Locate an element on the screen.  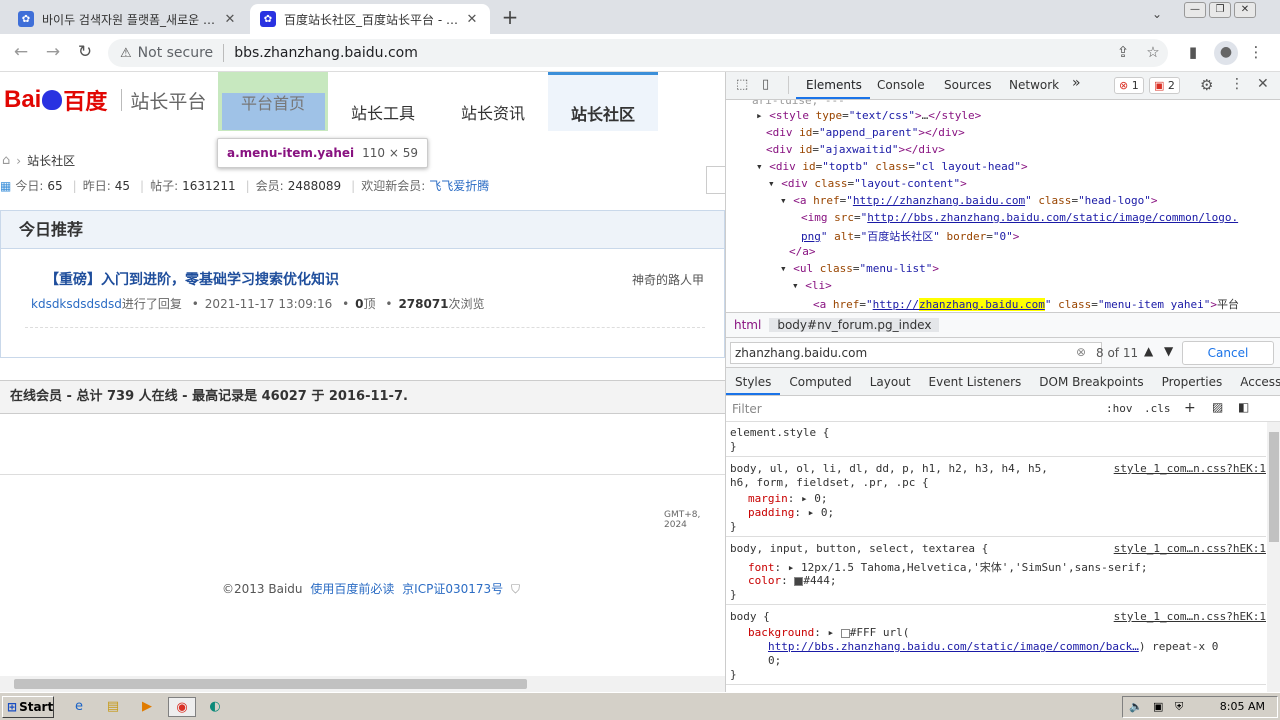
crumb-html: html is located at coordinates (747, 325).